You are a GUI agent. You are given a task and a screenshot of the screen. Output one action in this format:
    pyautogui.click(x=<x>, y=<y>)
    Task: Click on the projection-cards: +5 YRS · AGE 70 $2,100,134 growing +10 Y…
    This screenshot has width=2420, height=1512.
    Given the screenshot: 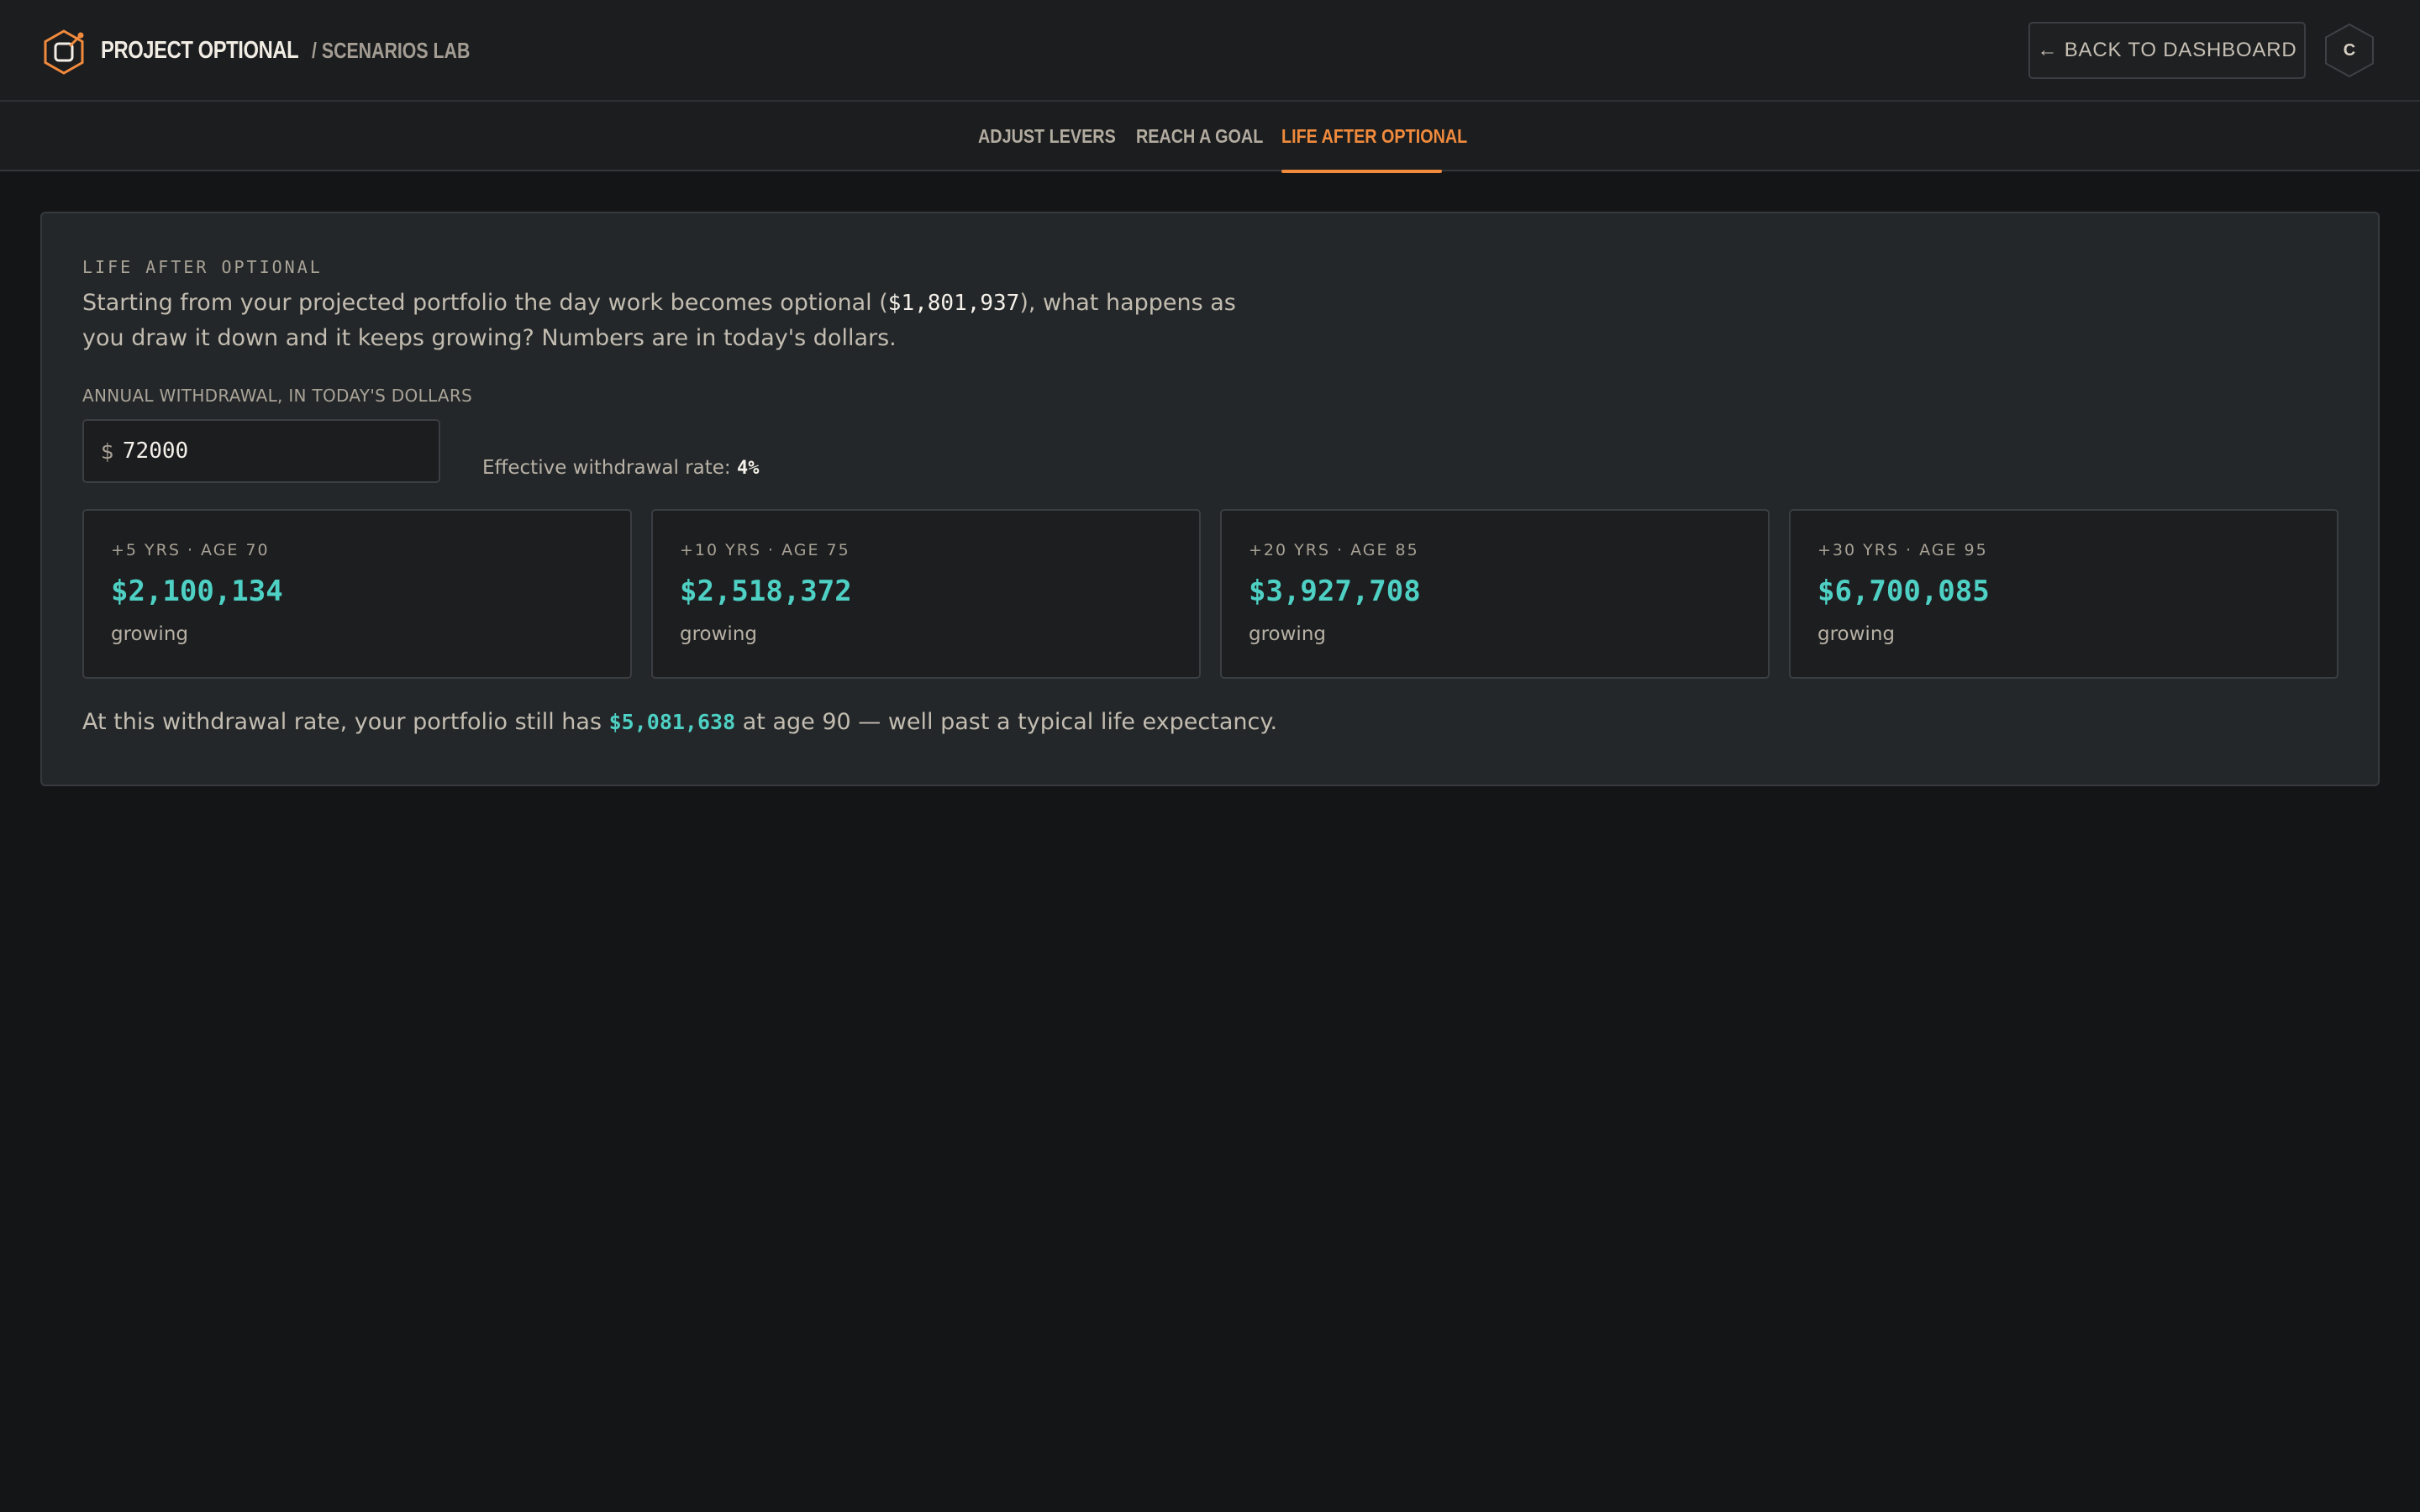 What is the action you would take?
    pyautogui.click(x=1210, y=594)
    